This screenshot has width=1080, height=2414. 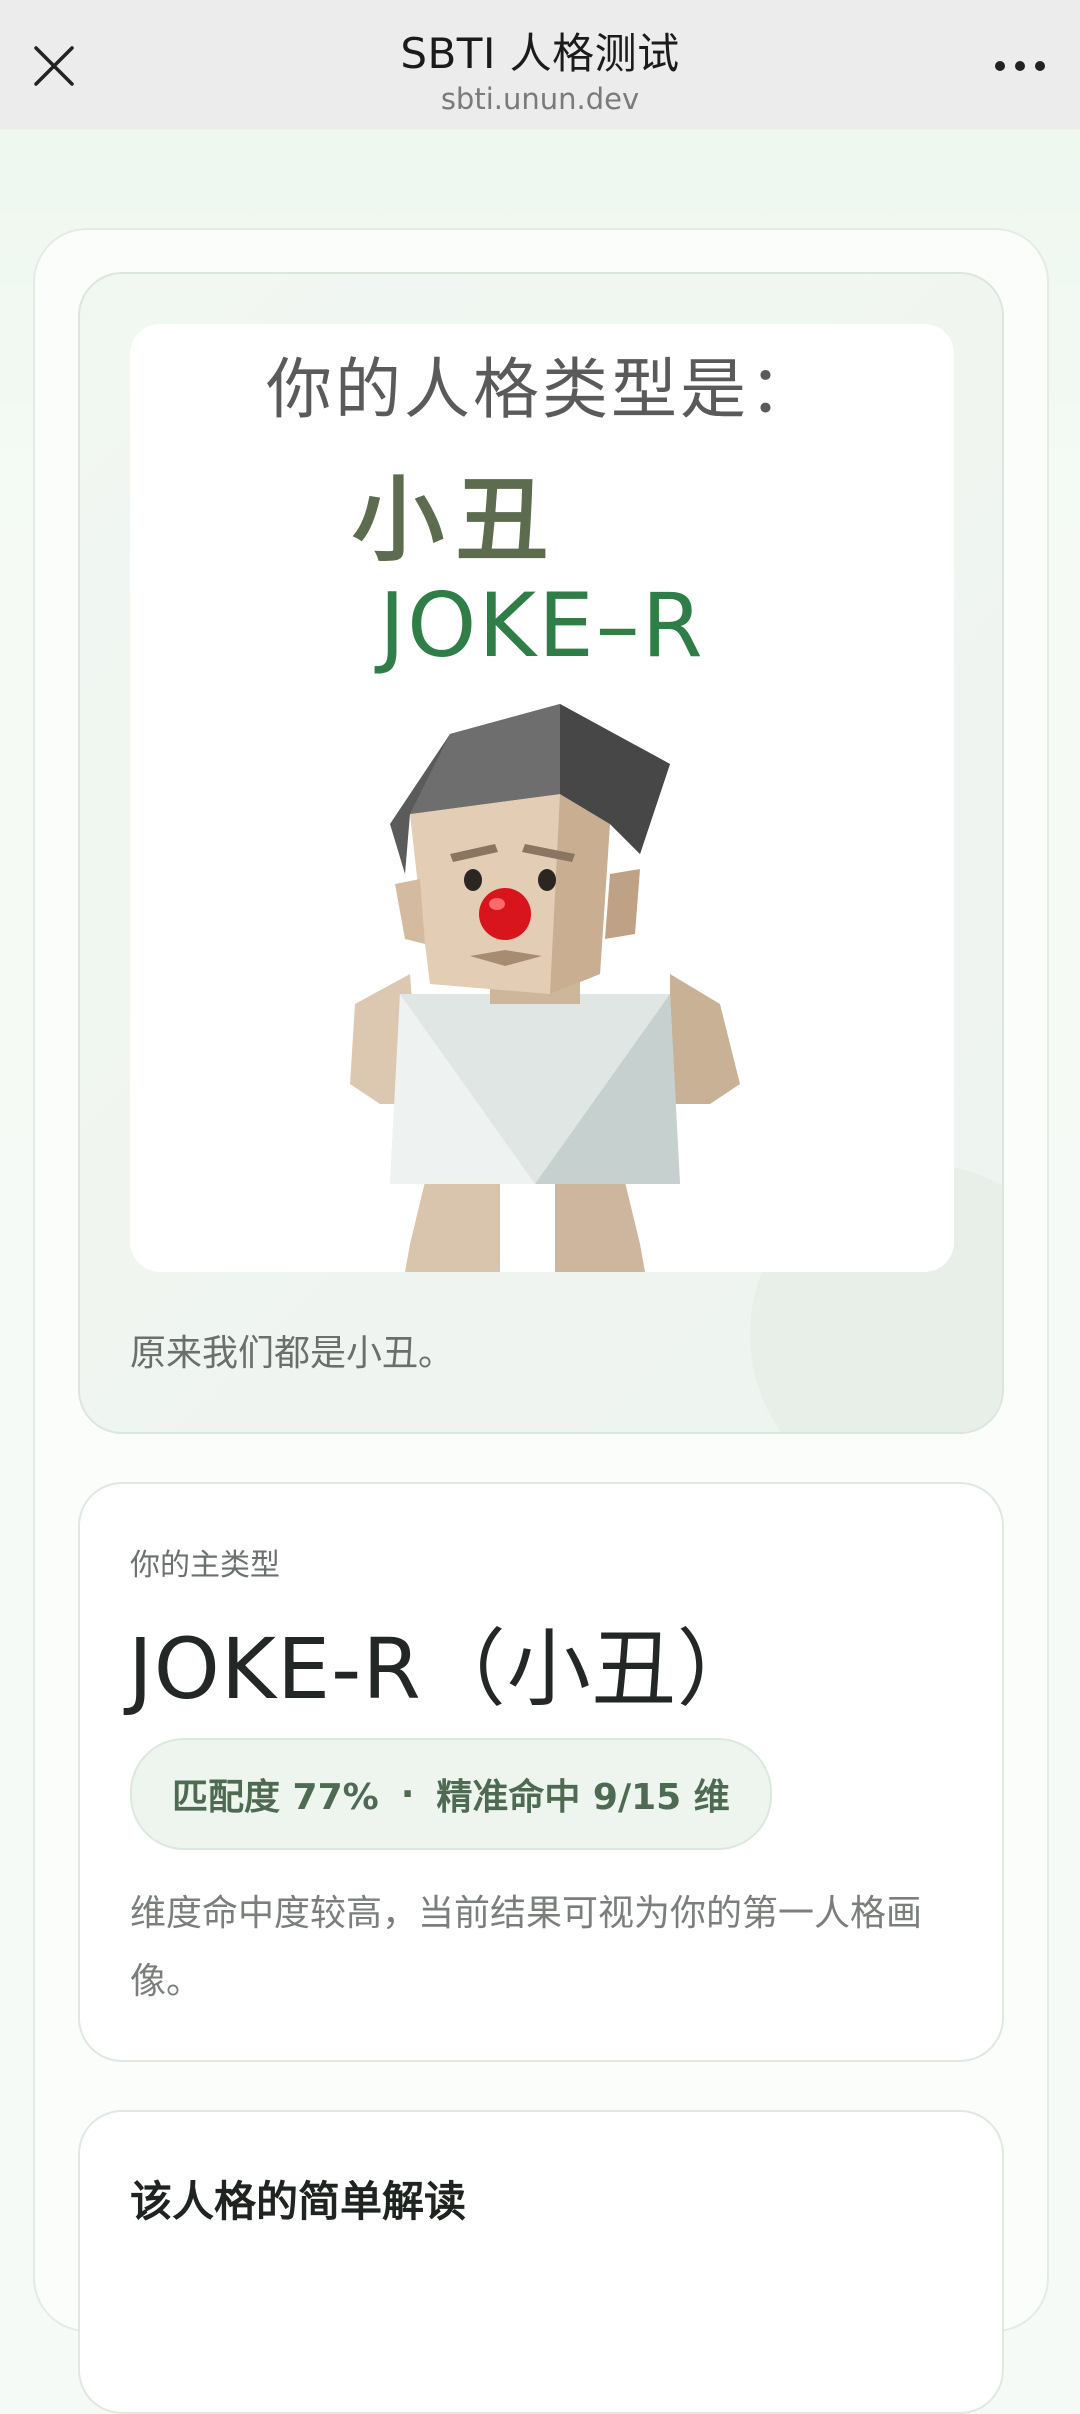 I want to click on match-badge: 匹配度 77% · 精准命中 9/15 维, so click(x=451, y=1794).